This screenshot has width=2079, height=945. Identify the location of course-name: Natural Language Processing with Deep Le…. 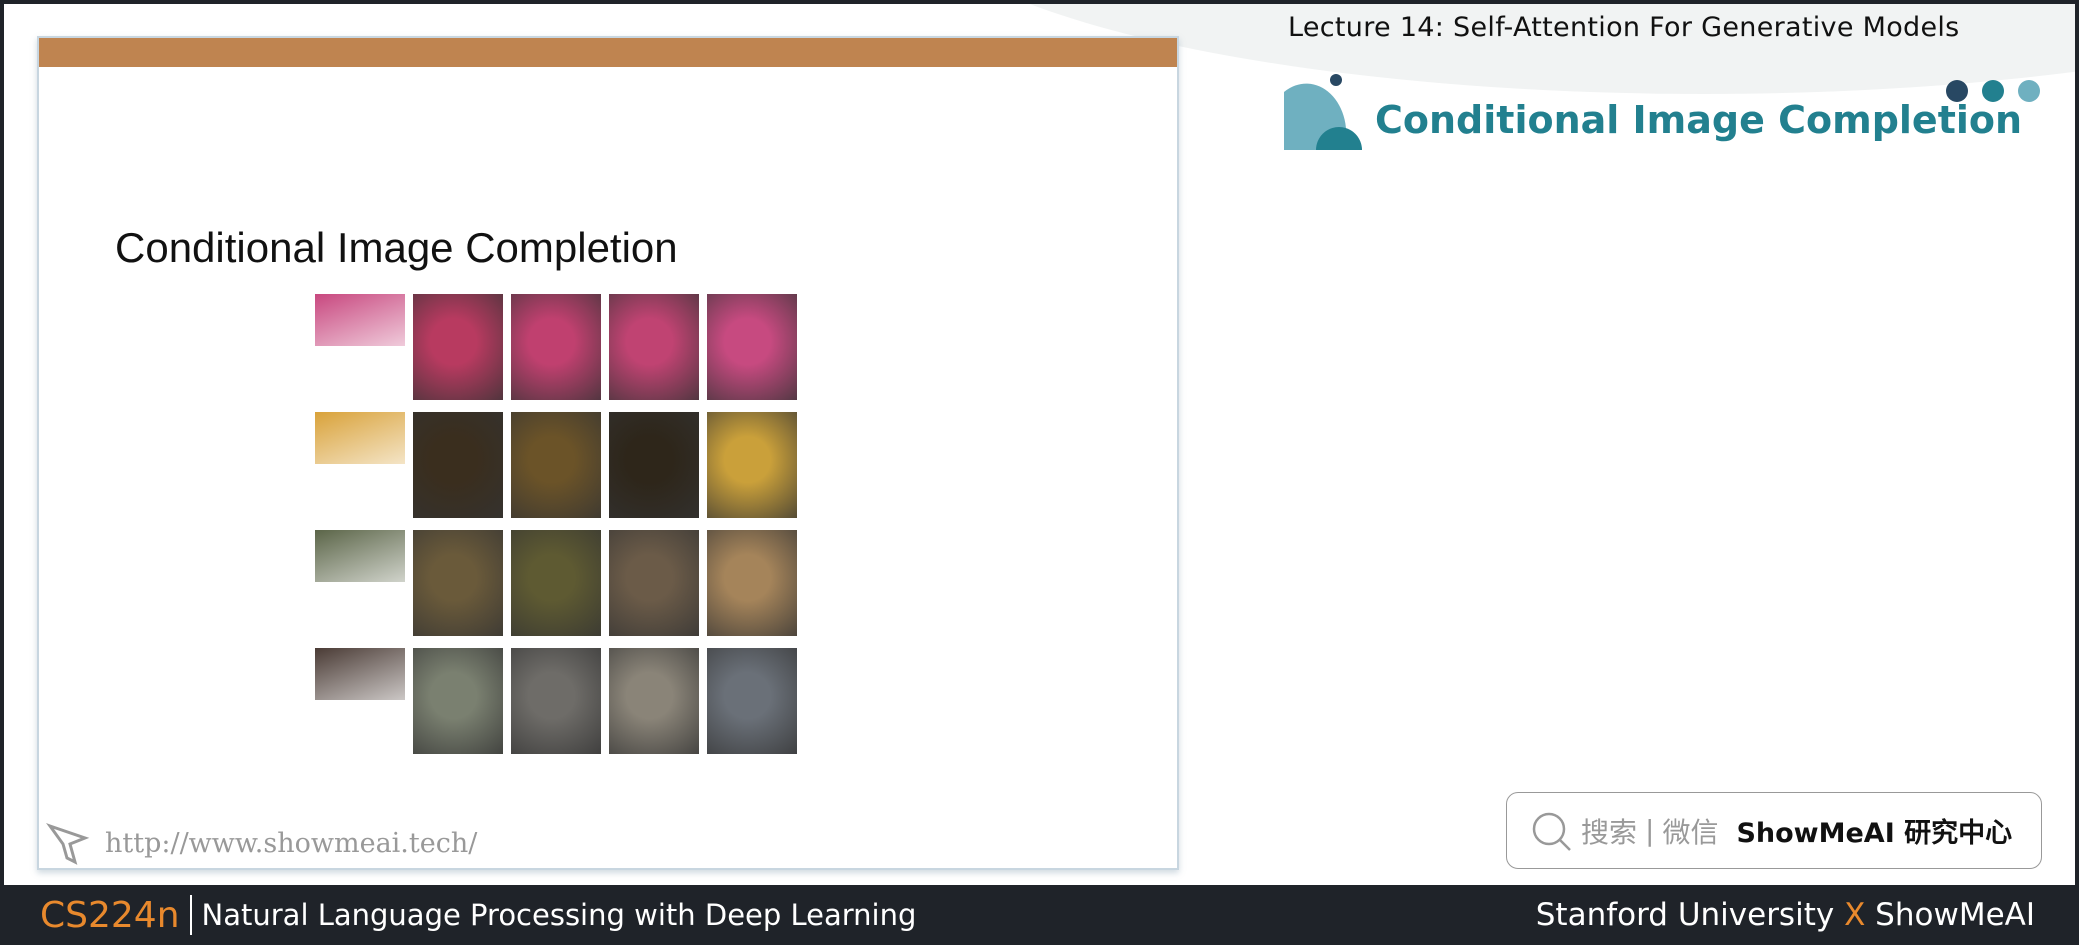
(559, 915).